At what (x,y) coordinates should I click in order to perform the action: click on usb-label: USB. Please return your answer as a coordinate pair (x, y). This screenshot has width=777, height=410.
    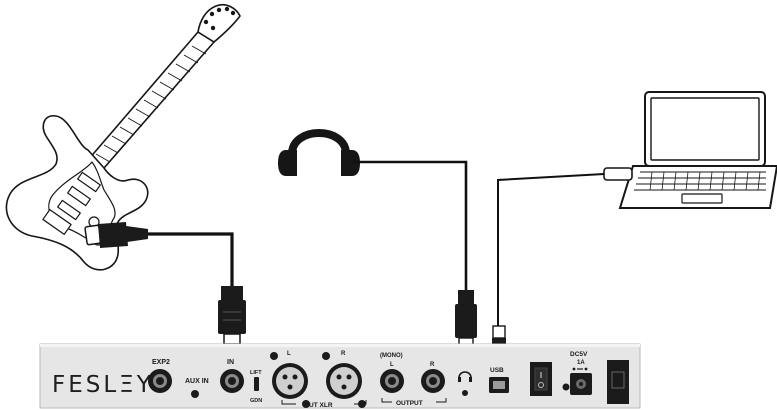
    Looking at the image, I should click on (497, 370).